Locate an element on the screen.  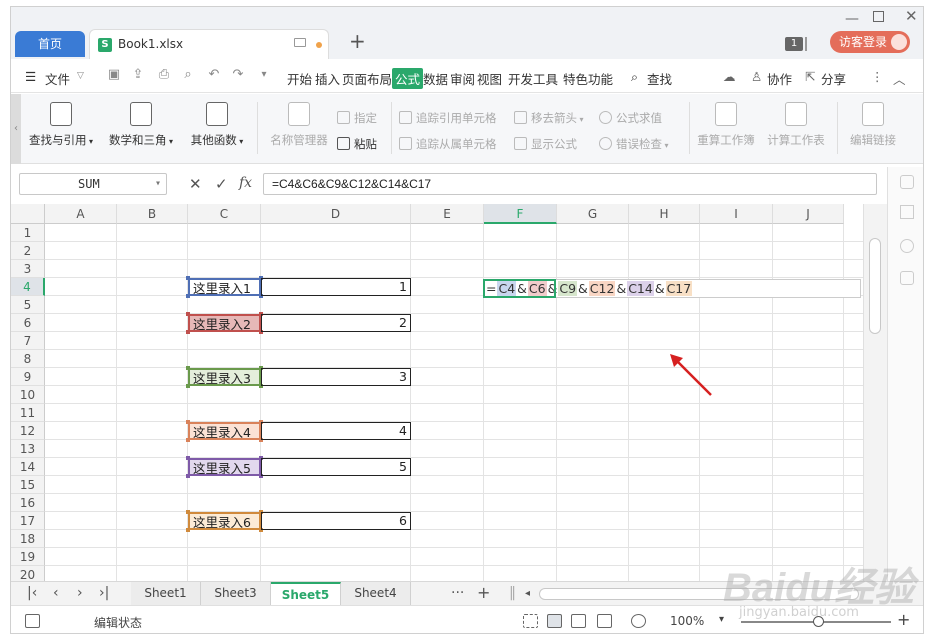
menu-page-layout: 页面布局 is located at coordinates (367, 78).